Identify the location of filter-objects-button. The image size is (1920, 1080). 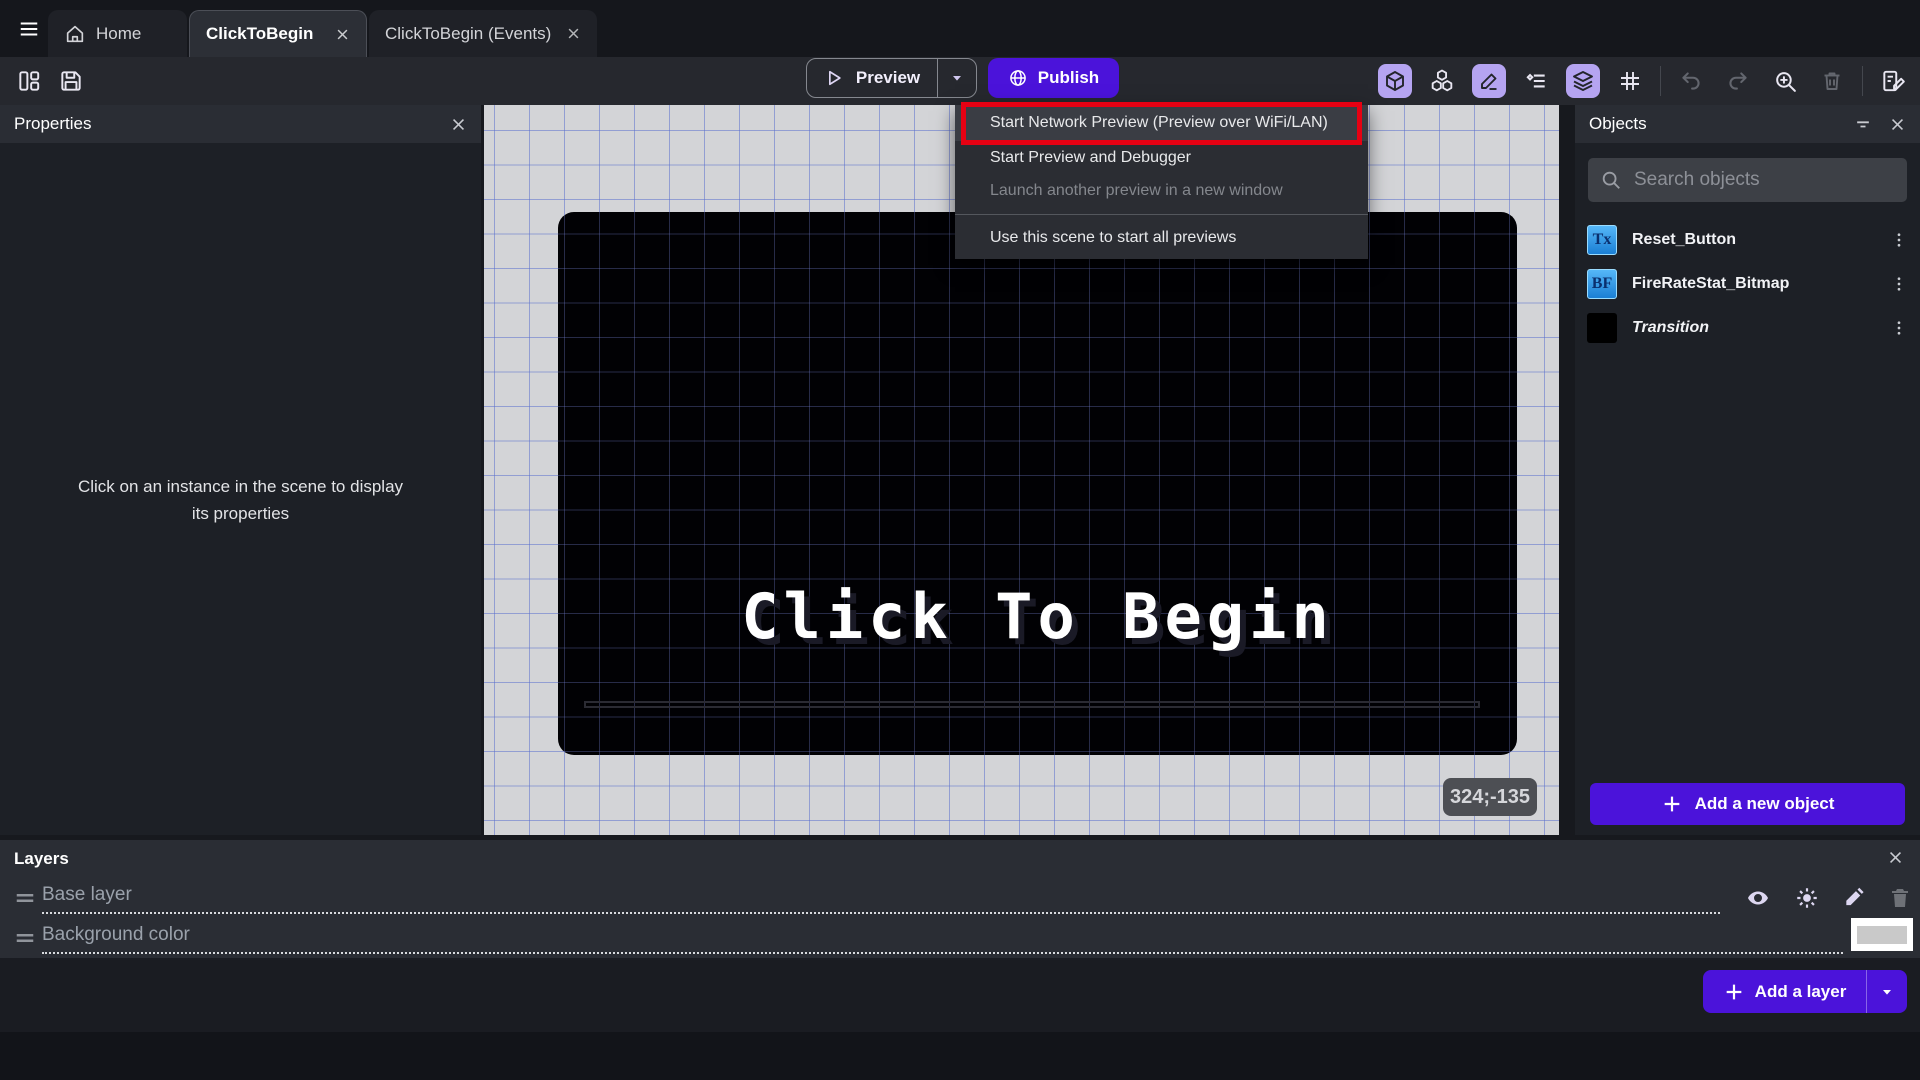
(1863, 124).